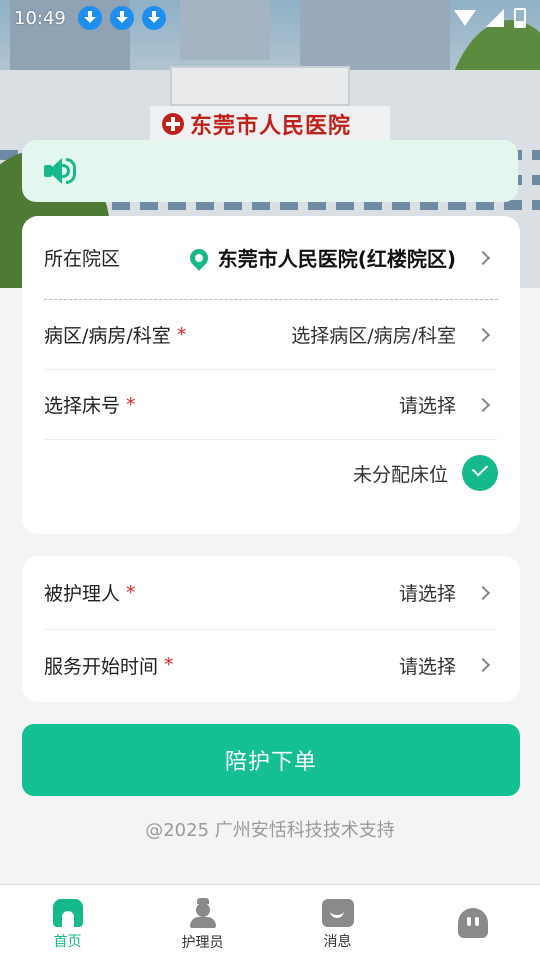 The width and height of the screenshot is (540, 960). Describe the element at coordinates (320, 257) in the screenshot. I see `campus-value: 东莞市人民医院(红楼院区)` at that location.